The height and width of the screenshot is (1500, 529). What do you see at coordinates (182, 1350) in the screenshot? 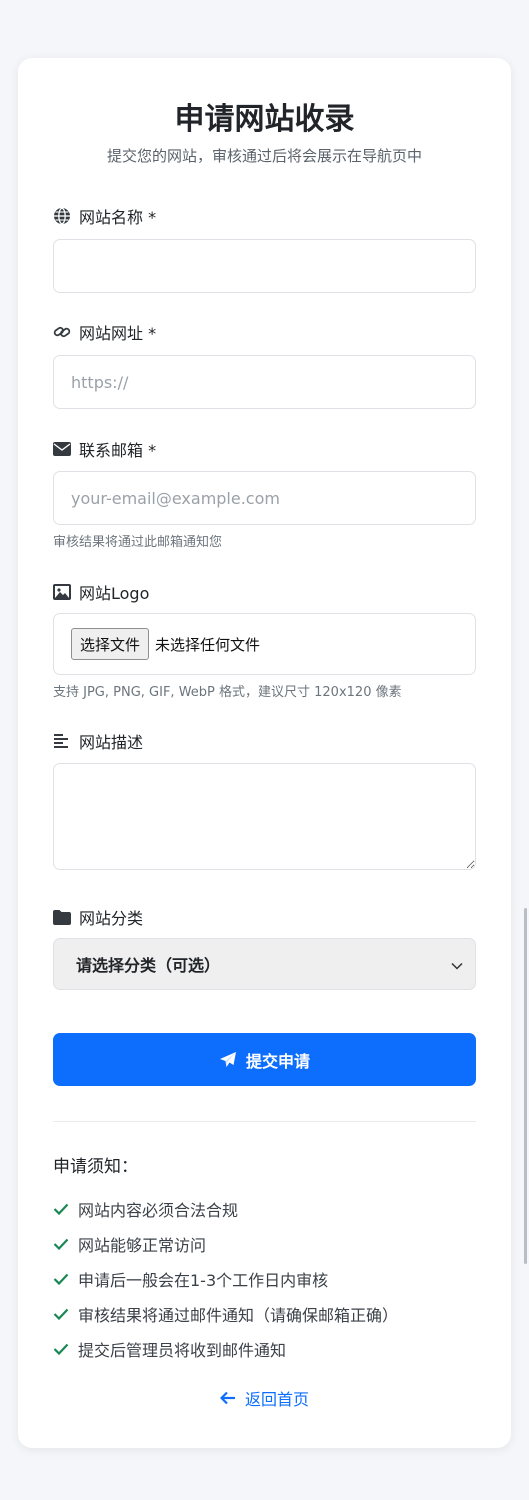
I see `note-text: 提交后管理员将收到邮件通知` at bounding box center [182, 1350].